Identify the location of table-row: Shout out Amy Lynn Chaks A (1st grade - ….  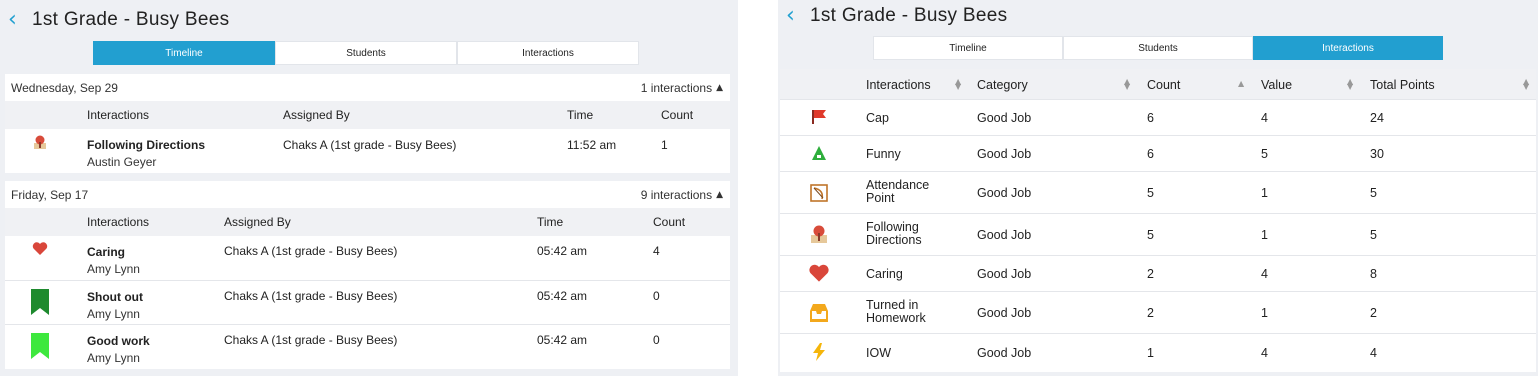
(367, 303).